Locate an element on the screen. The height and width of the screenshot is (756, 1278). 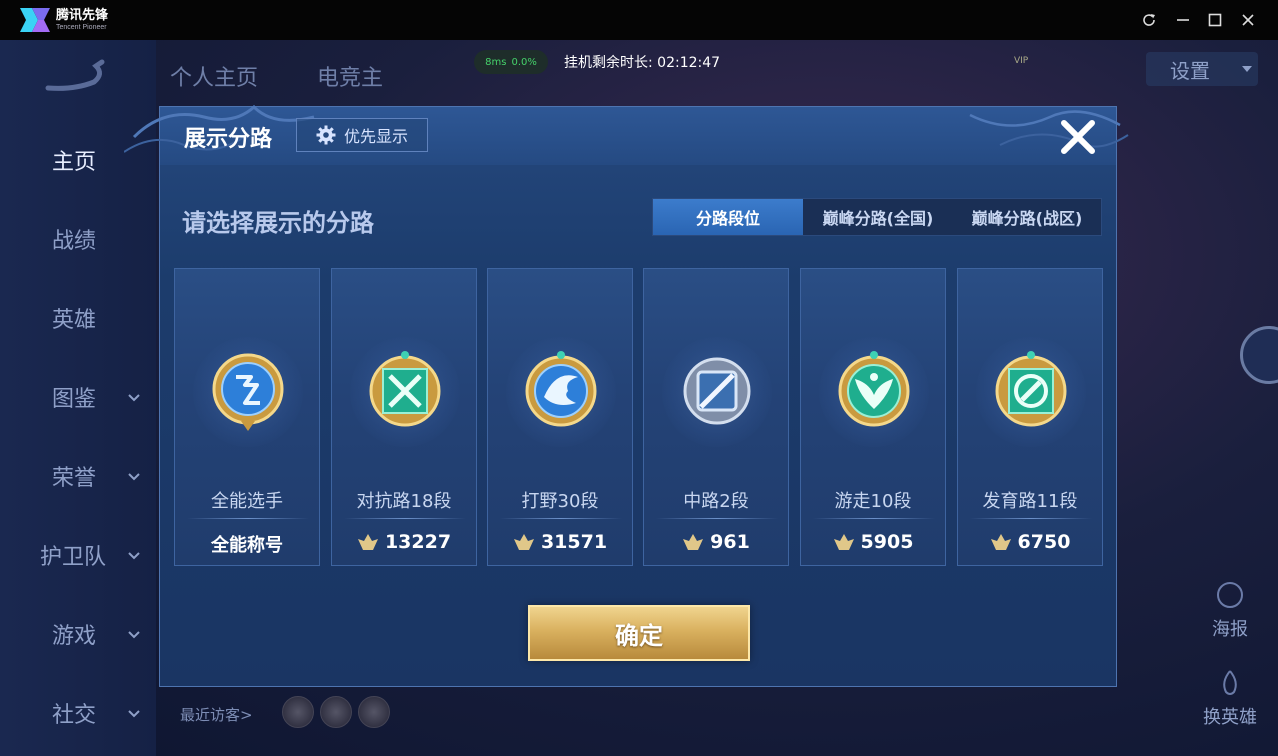
settings-label: 设置 is located at coordinates (1190, 70).